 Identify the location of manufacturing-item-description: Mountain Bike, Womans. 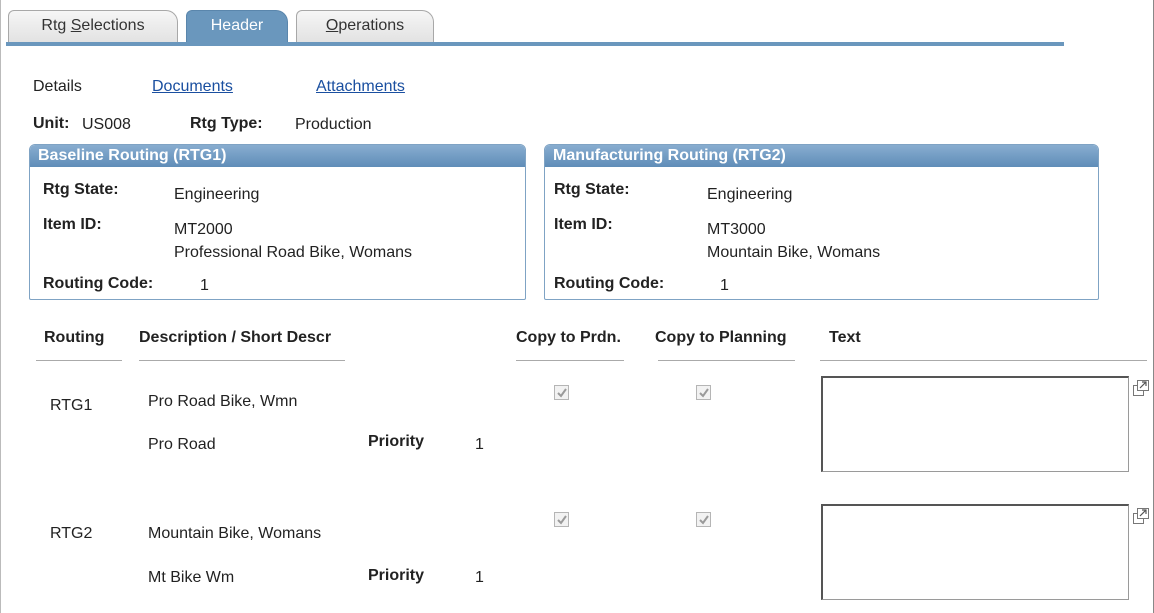
(794, 252).